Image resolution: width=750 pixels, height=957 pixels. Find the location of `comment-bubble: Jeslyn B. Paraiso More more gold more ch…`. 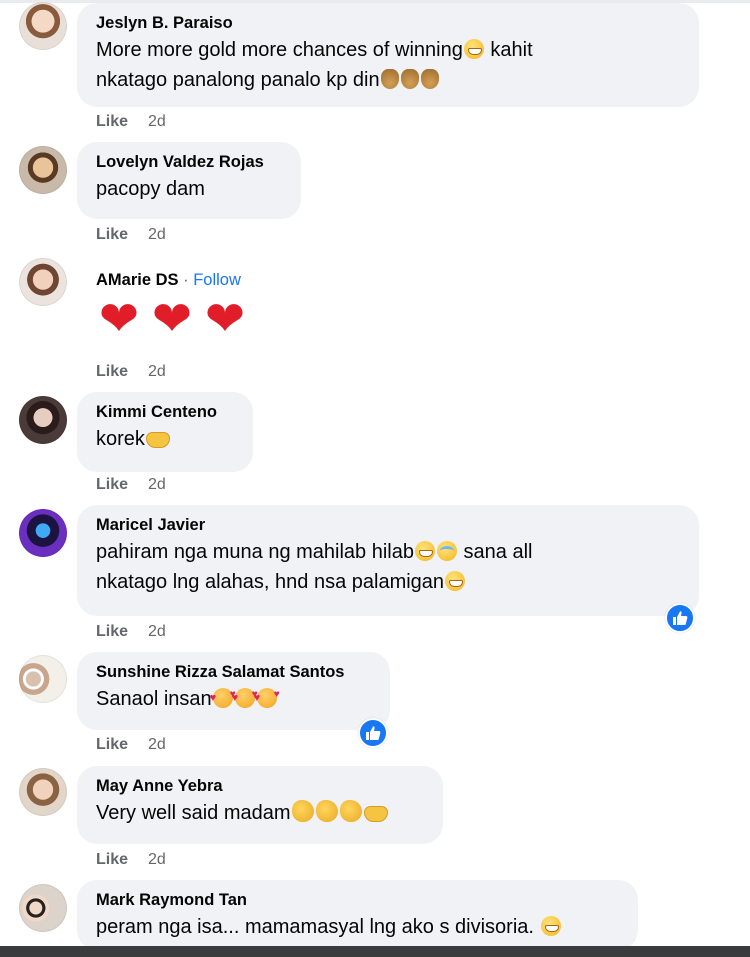

comment-bubble: Jeslyn B. Paraiso More more gold more ch… is located at coordinates (388, 55).